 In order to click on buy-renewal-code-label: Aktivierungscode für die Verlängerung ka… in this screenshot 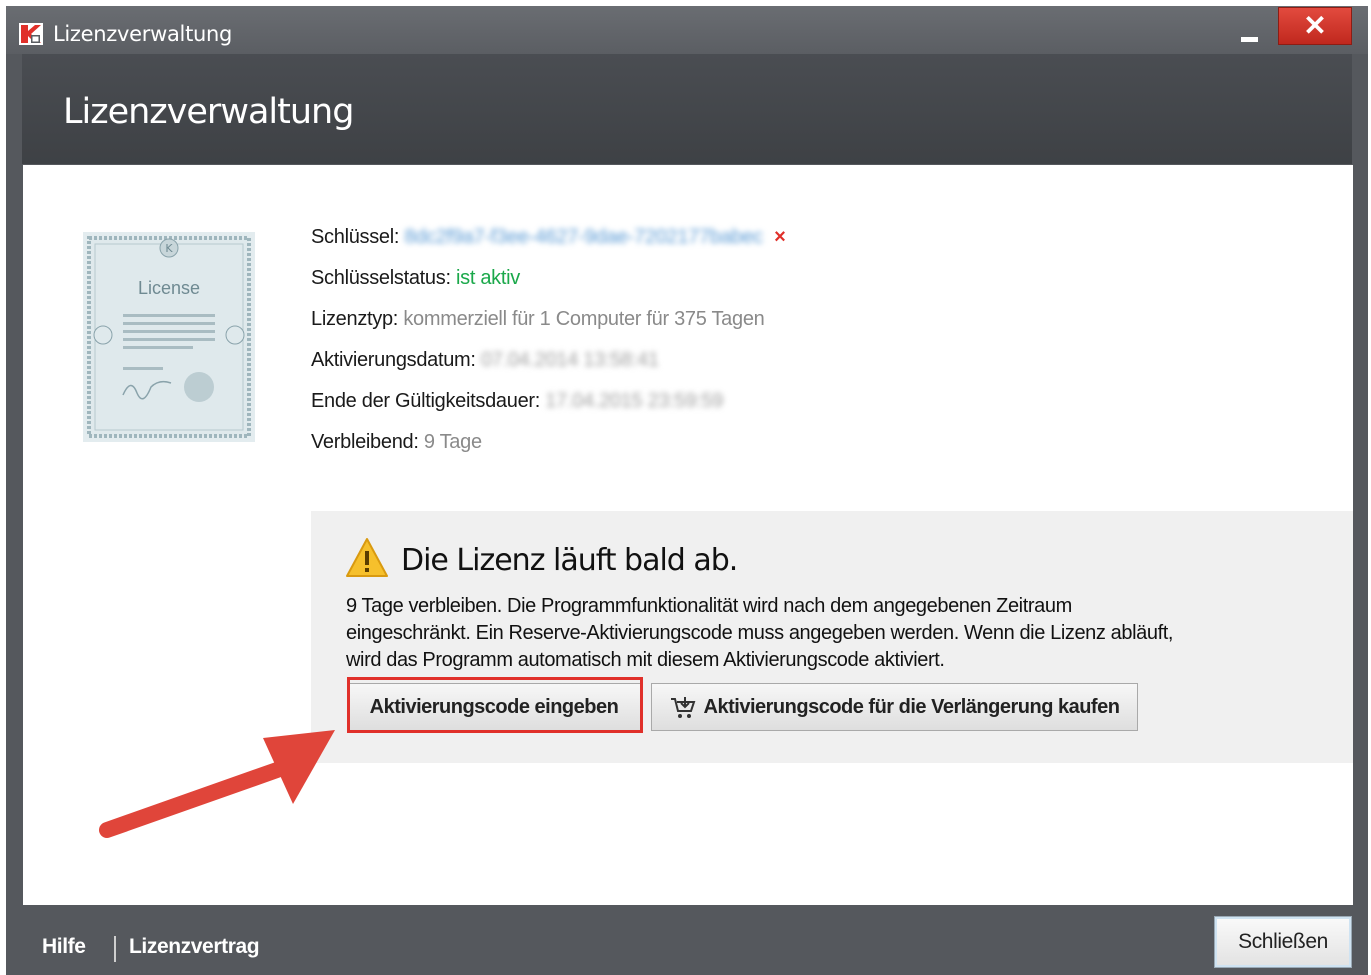, I will do `click(911, 707)`.